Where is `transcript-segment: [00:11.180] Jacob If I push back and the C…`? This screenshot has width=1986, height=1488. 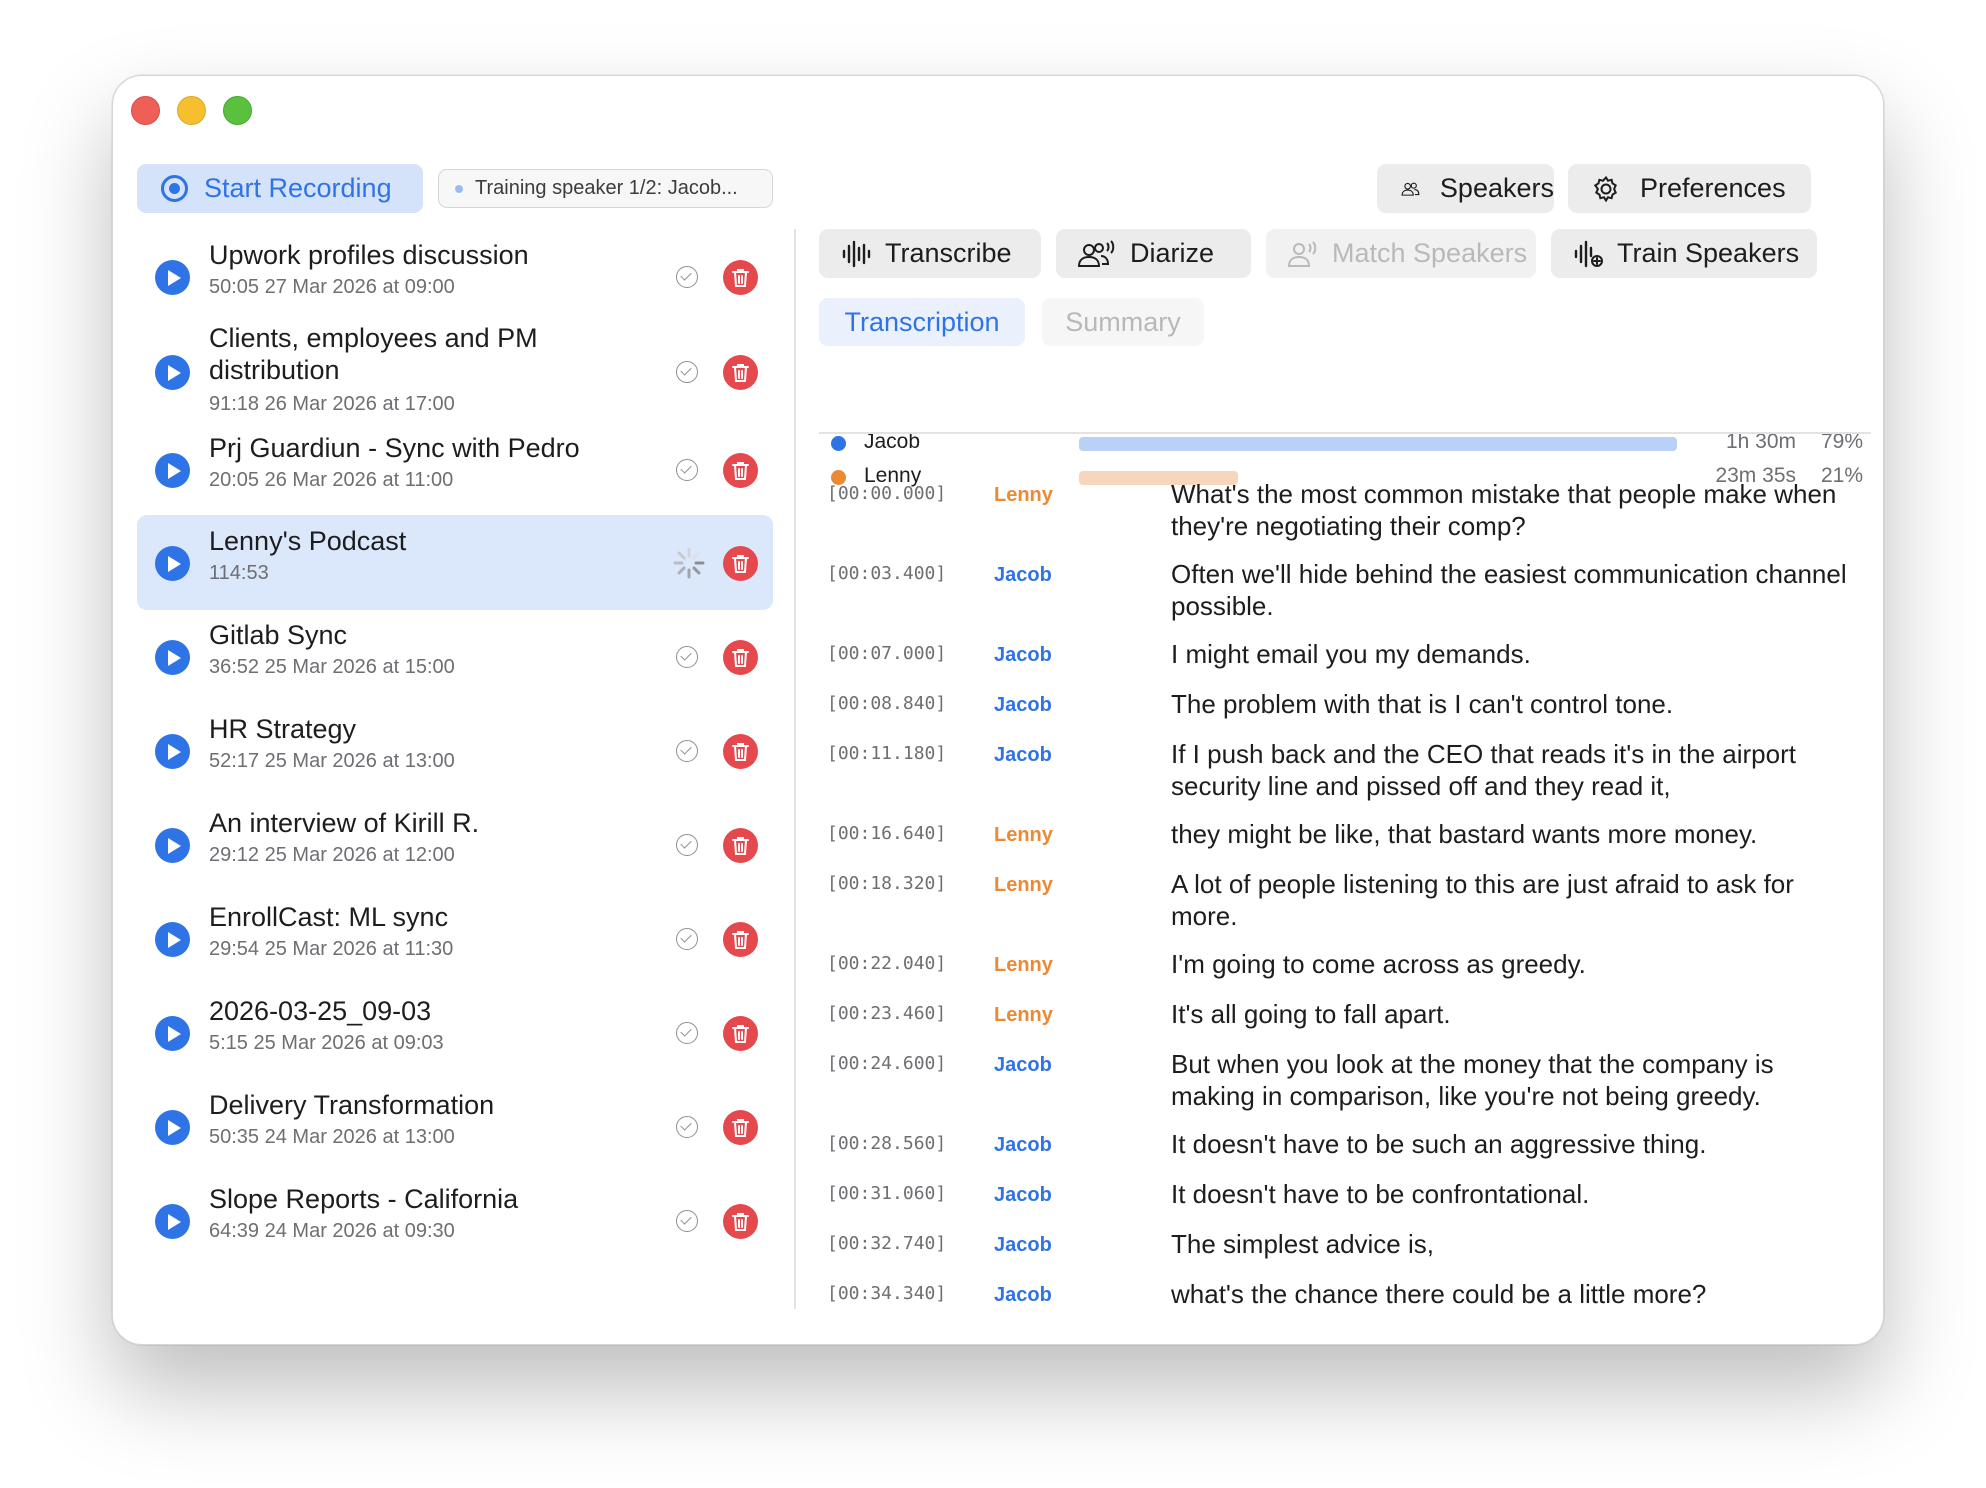 transcript-segment: [00:11.180] Jacob If I push back and the C… is located at coordinates (1345, 780).